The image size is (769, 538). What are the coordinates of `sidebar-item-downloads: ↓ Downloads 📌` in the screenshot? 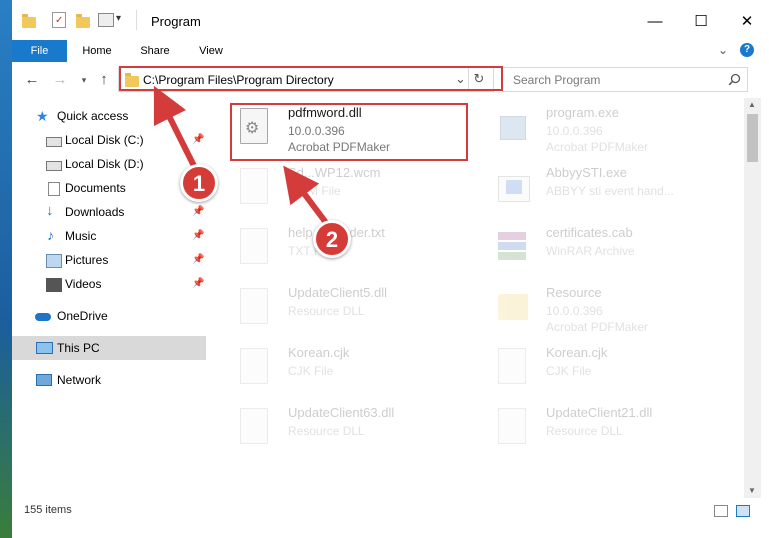 It's located at (109, 212).